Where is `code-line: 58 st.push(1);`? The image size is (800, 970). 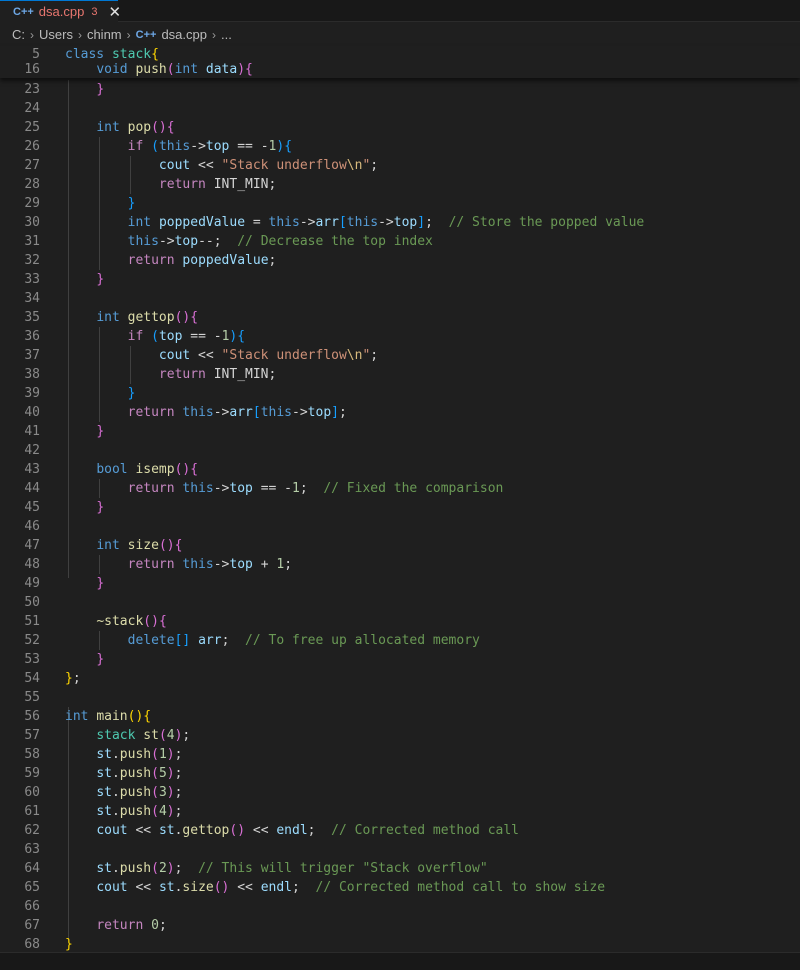 code-line: 58 st.push(1); is located at coordinates (400, 754).